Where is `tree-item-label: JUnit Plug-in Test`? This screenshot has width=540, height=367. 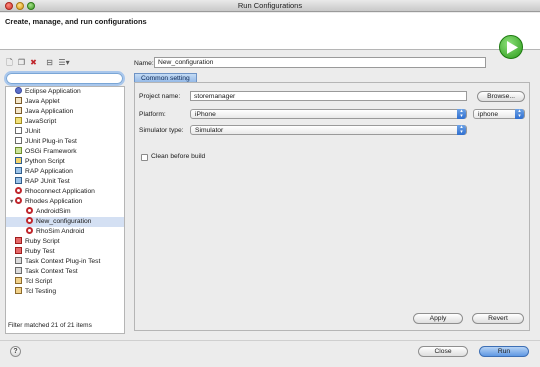
tree-item-label: JUnit Plug-in Test is located at coordinates (51, 141).